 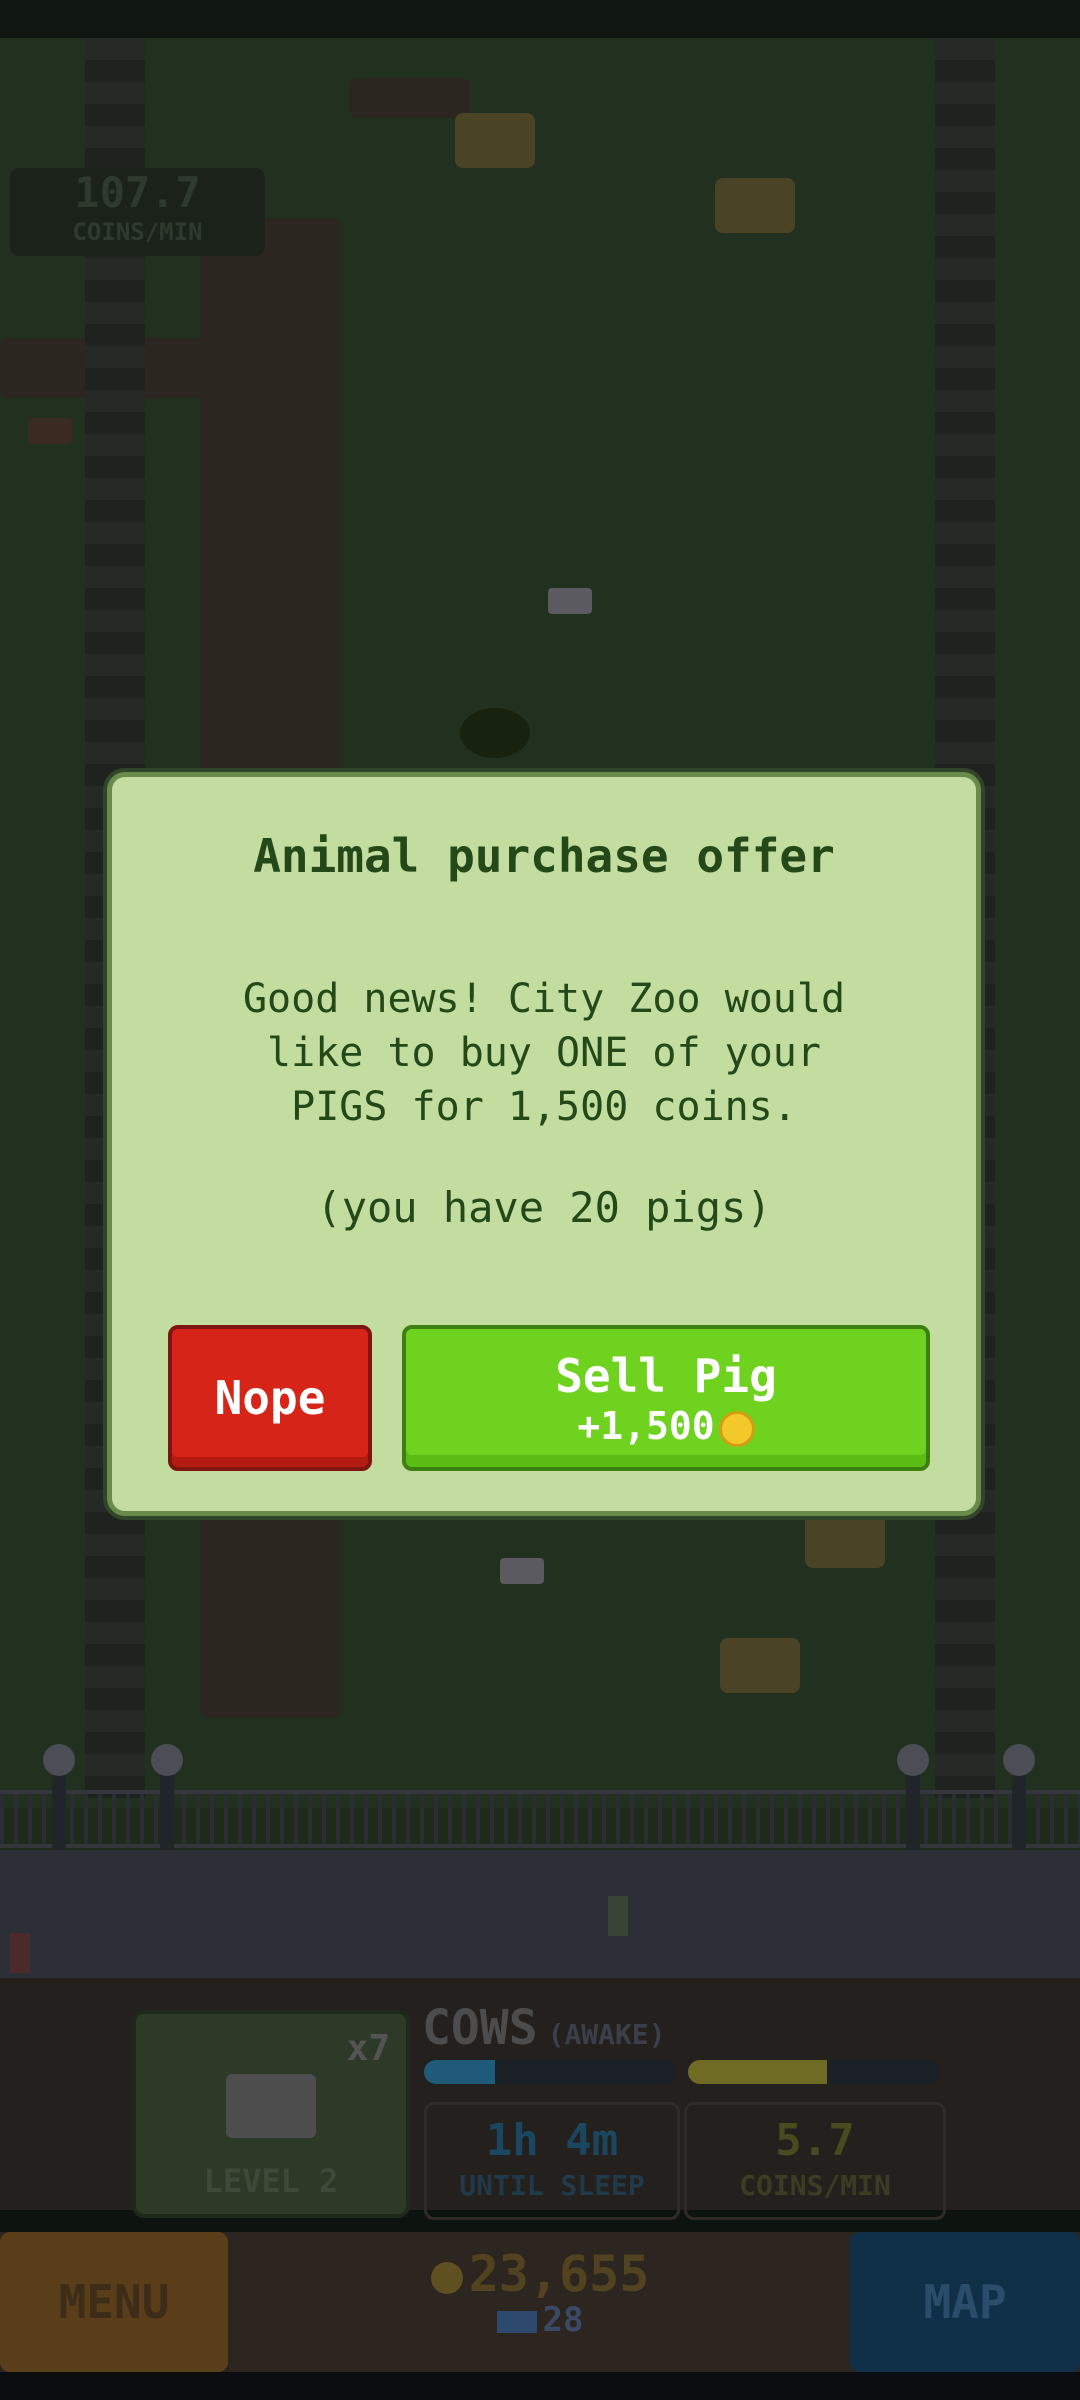 I want to click on sell-reward-value: +1,500, so click(x=646, y=1426).